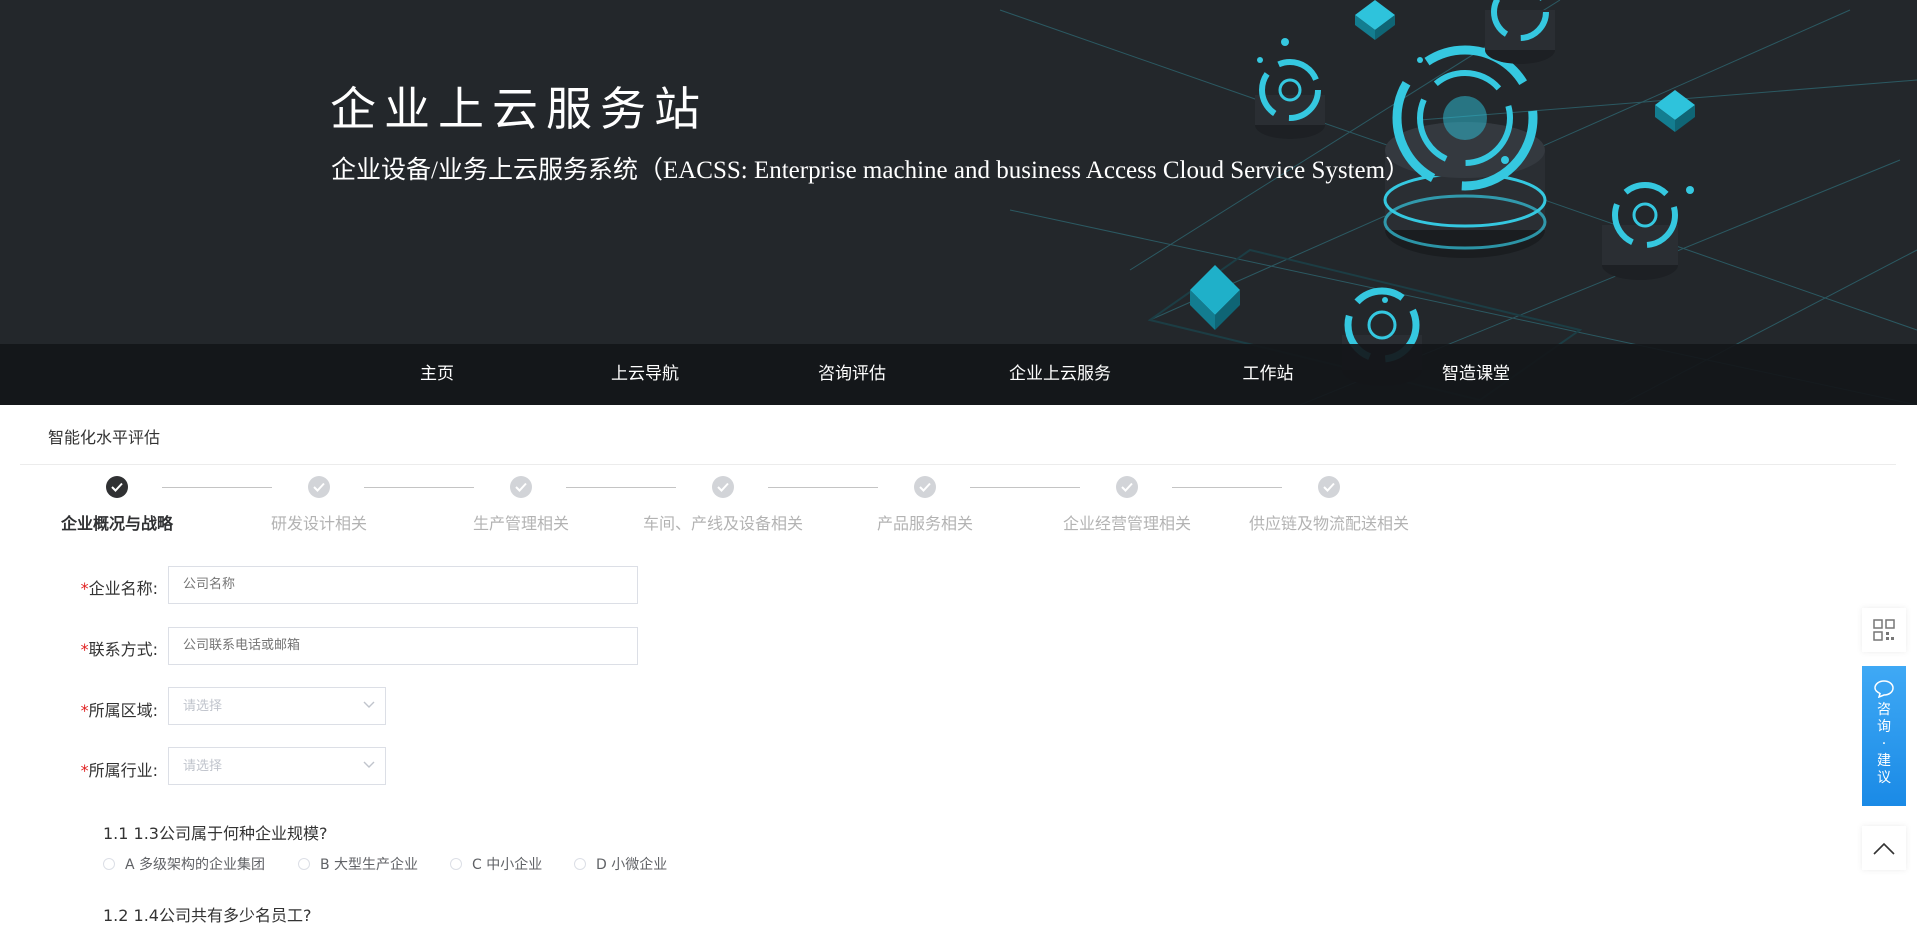 The height and width of the screenshot is (926, 1917). I want to click on radio-option-b: B 大型生产企业, so click(358, 864).